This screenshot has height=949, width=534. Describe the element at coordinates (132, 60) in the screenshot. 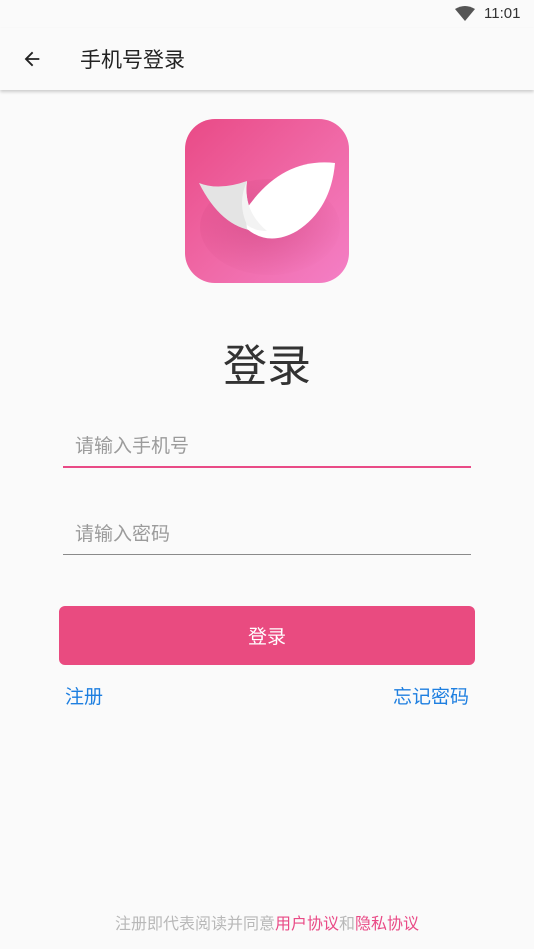

I see `page-title: 手机号登录` at that location.